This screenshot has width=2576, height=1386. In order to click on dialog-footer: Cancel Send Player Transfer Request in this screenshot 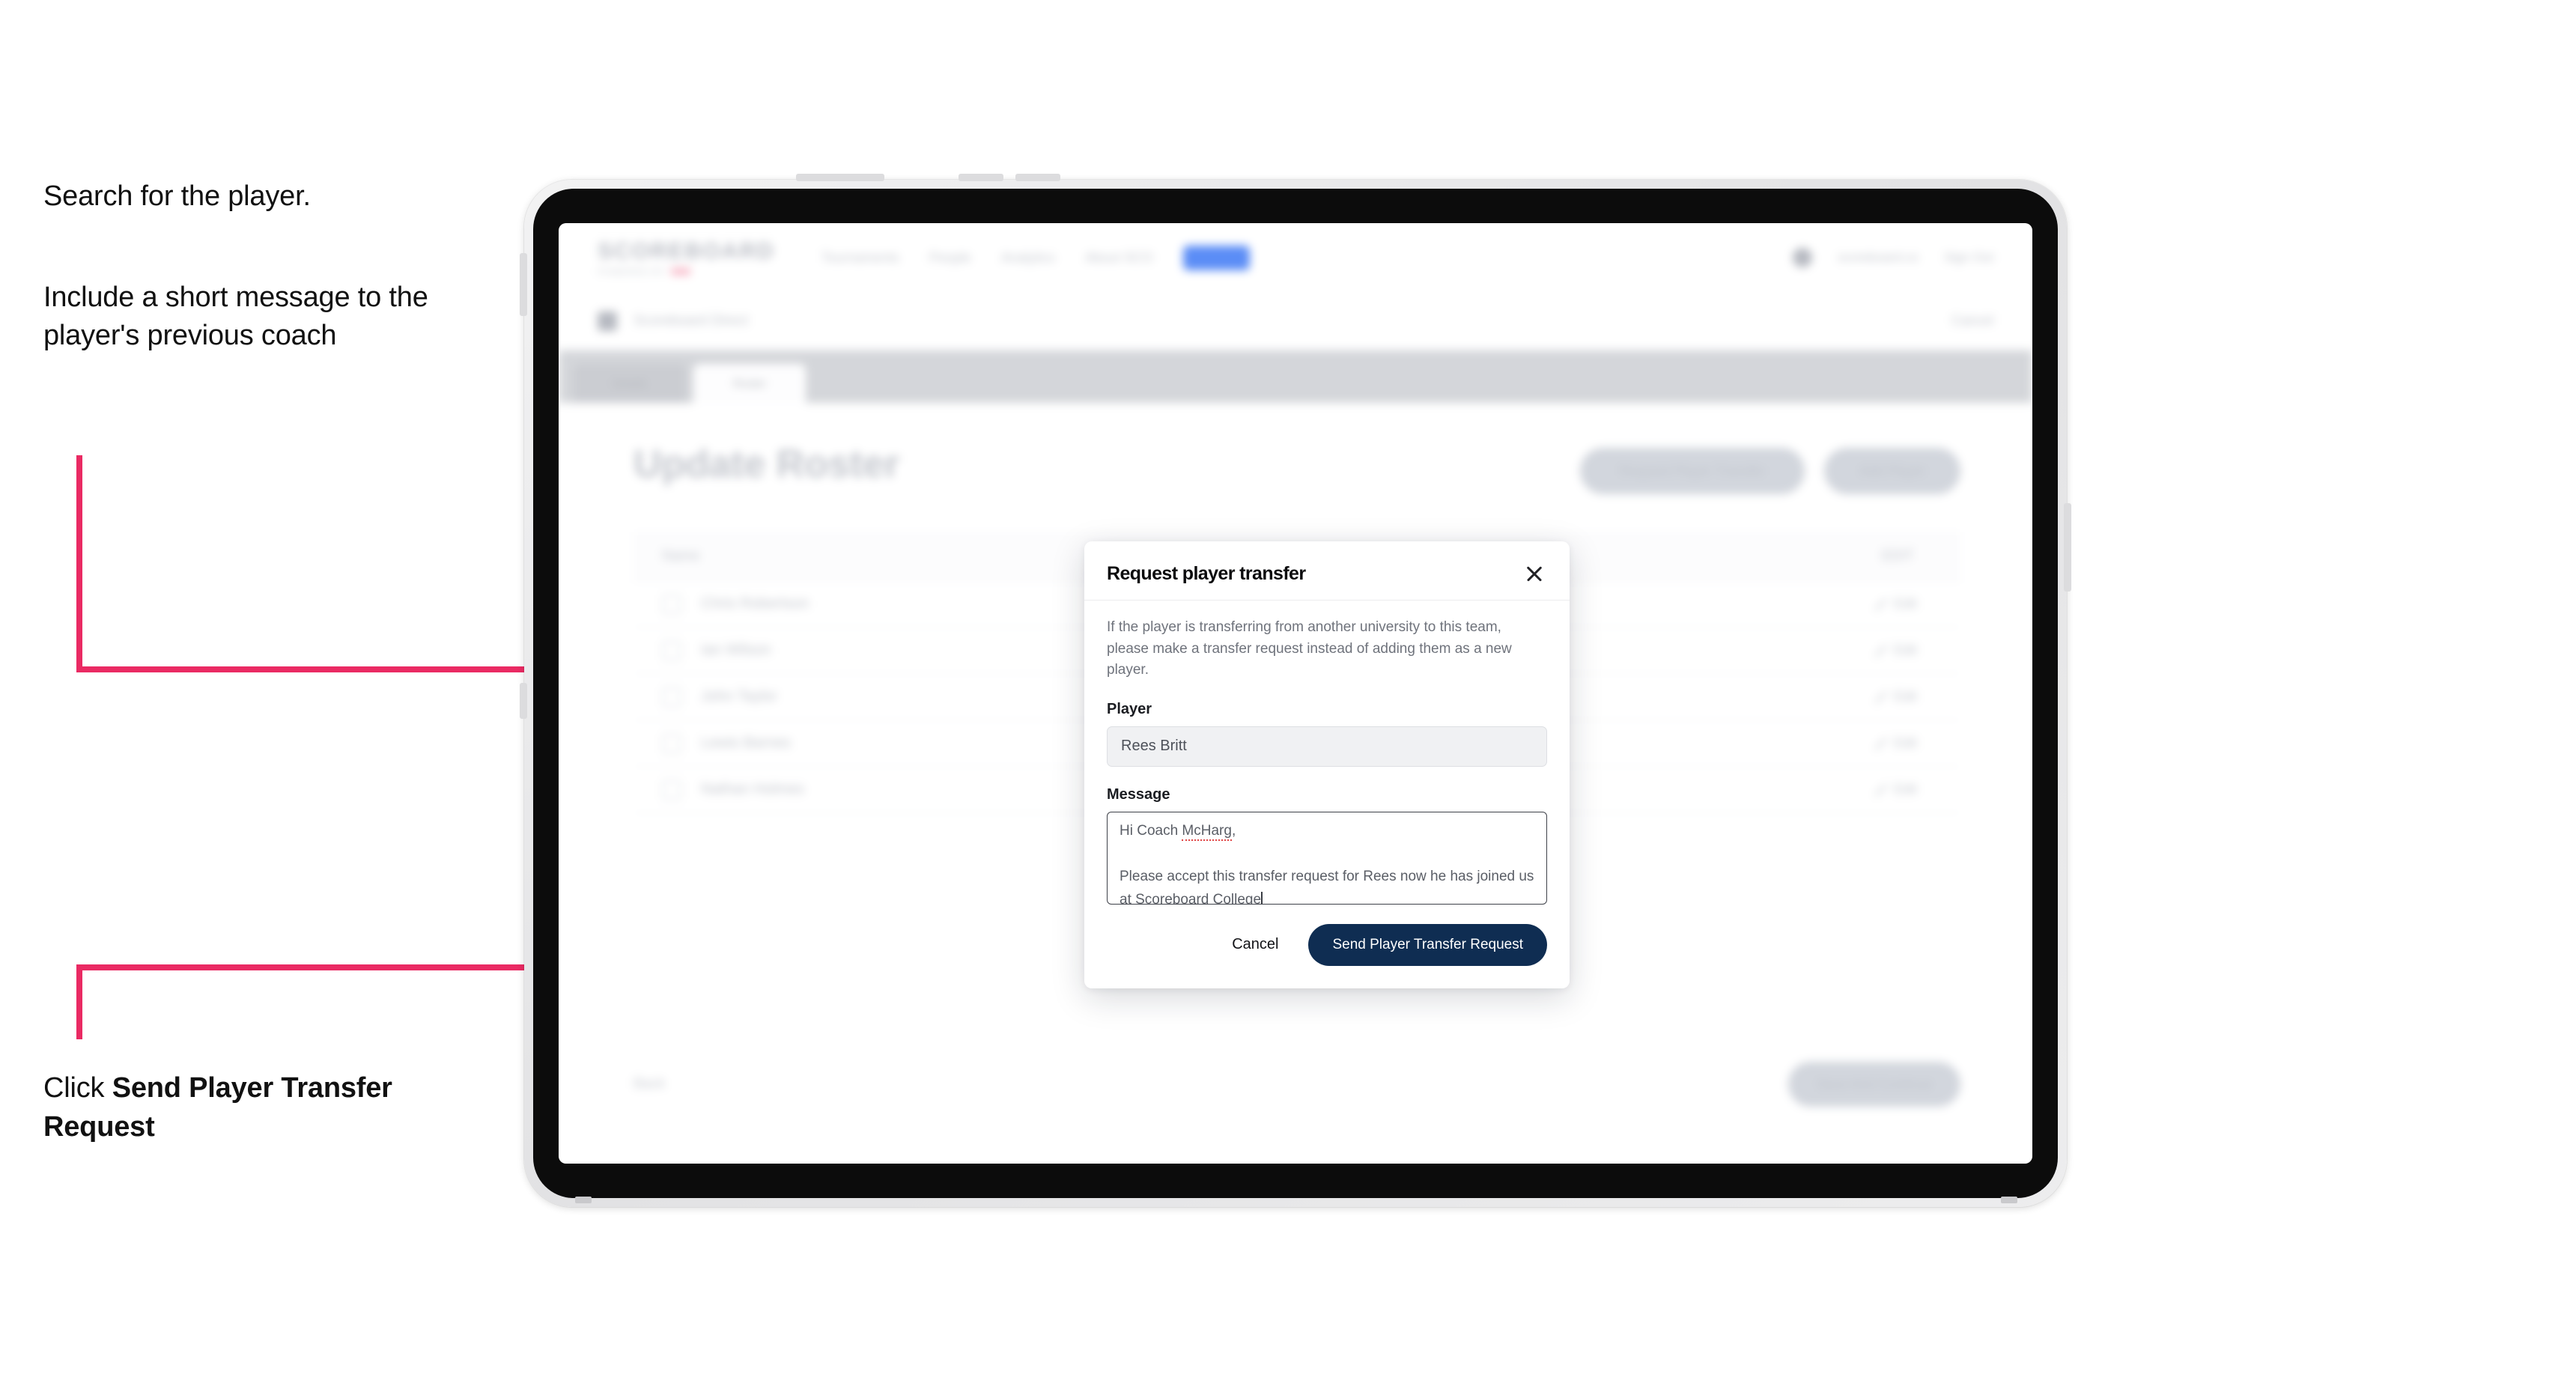, I will do `click(1327, 947)`.